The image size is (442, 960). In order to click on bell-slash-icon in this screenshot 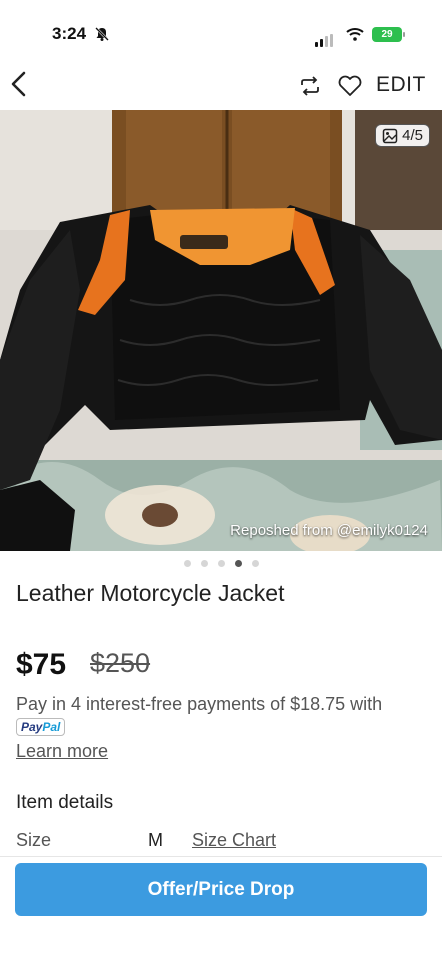, I will do `click(102, 34)`.